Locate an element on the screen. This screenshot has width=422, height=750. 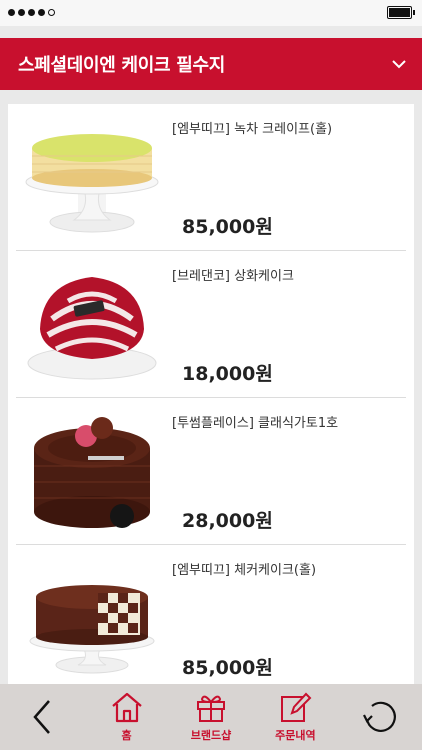
home-icon is located at coordinates (126, 707).